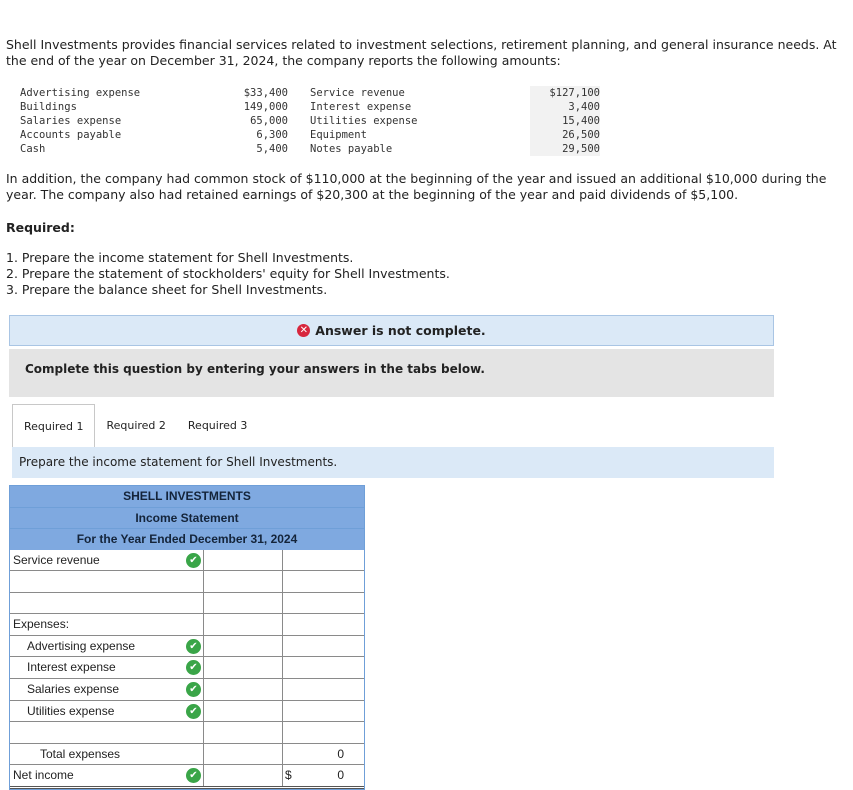 This screenshot has height=790, width=853. I want to click on account-value: $127,100, so click(565, 93).